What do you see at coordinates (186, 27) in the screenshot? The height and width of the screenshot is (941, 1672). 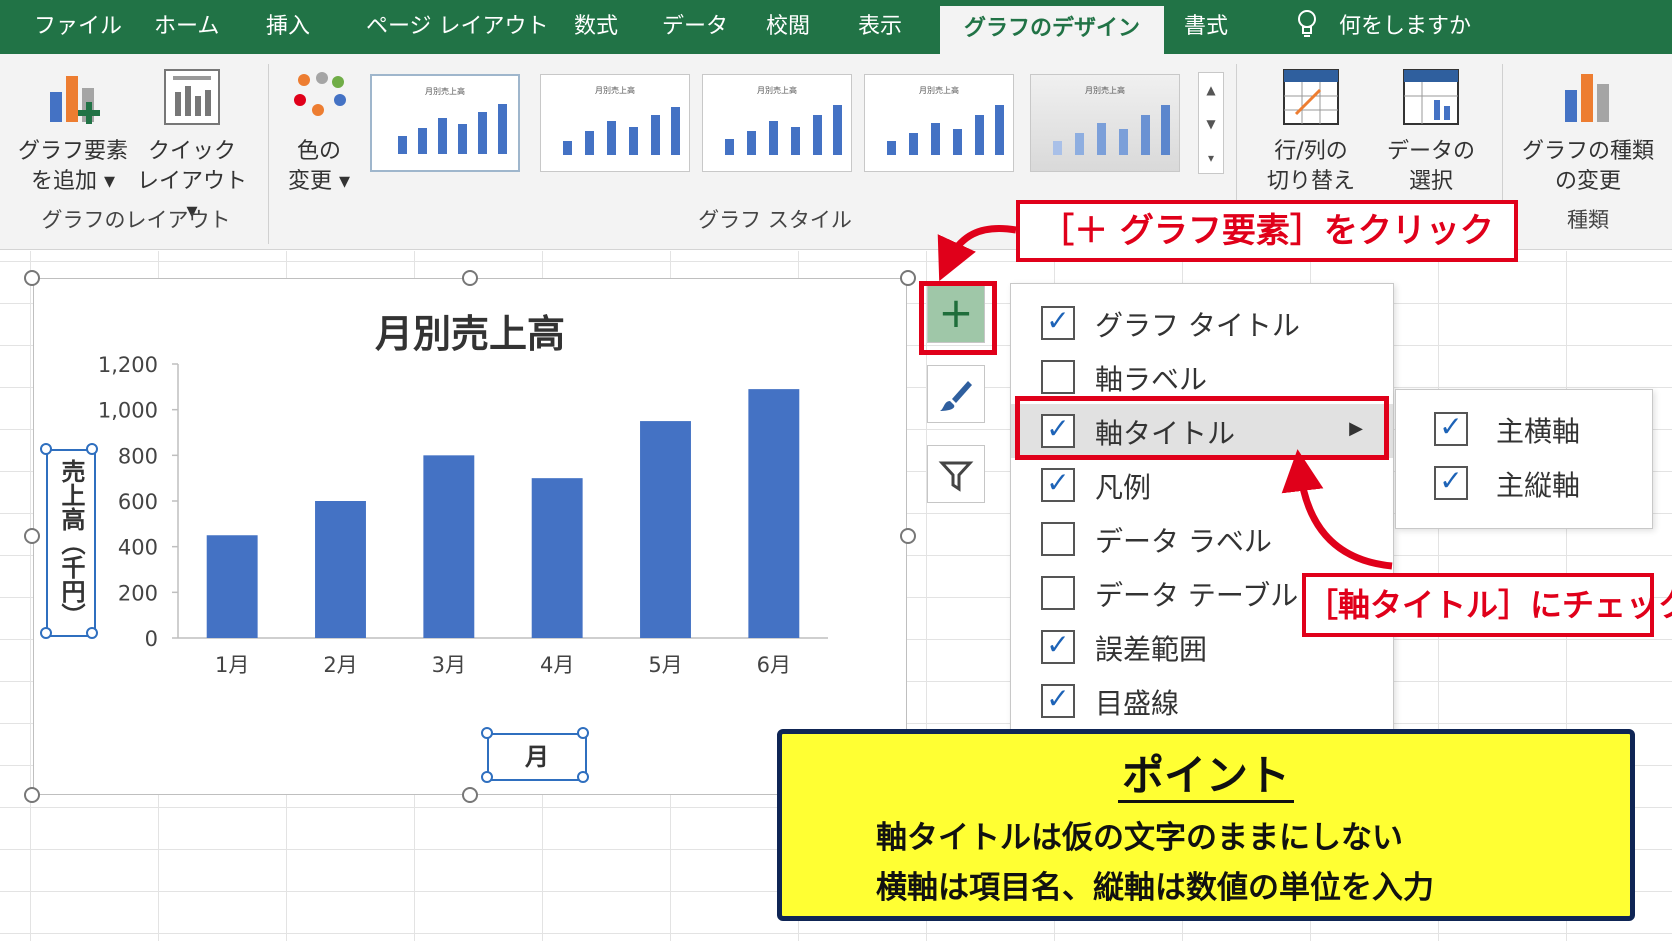 I see `tab-home: ホーム` at bounding box center [186, 27].